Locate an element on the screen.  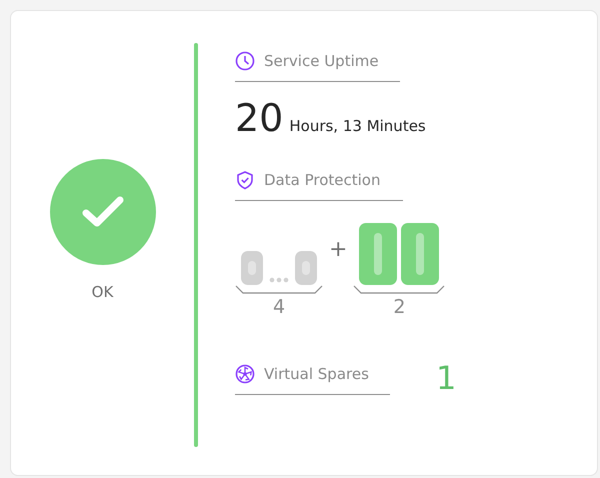
section-title: Virtual Spares is located at coordinates (316, 374).